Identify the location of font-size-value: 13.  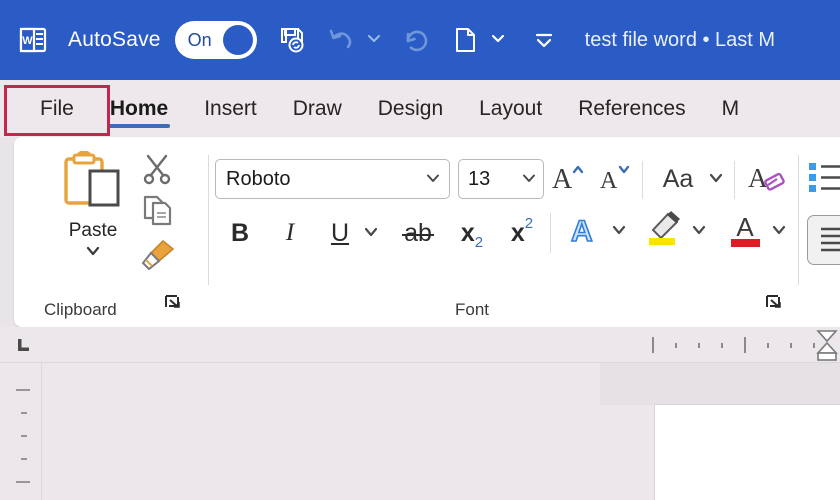
(479, 178).